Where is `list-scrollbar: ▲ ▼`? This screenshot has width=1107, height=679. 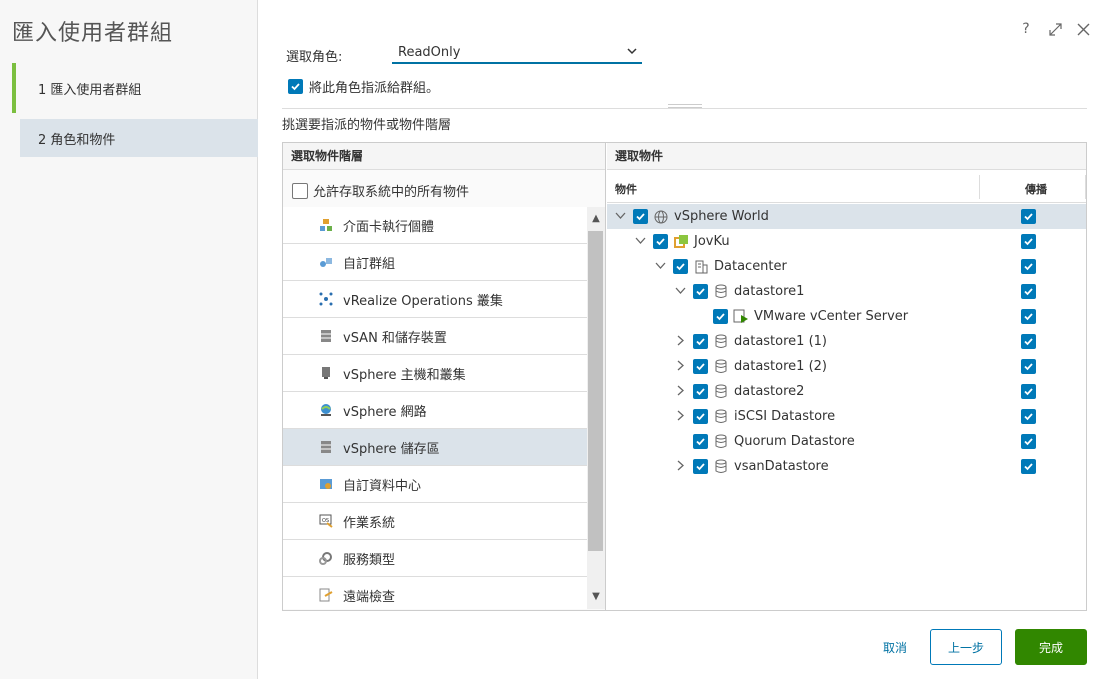 list-scrollbar: ▲ ▼ is located at coordinates (596, 408).